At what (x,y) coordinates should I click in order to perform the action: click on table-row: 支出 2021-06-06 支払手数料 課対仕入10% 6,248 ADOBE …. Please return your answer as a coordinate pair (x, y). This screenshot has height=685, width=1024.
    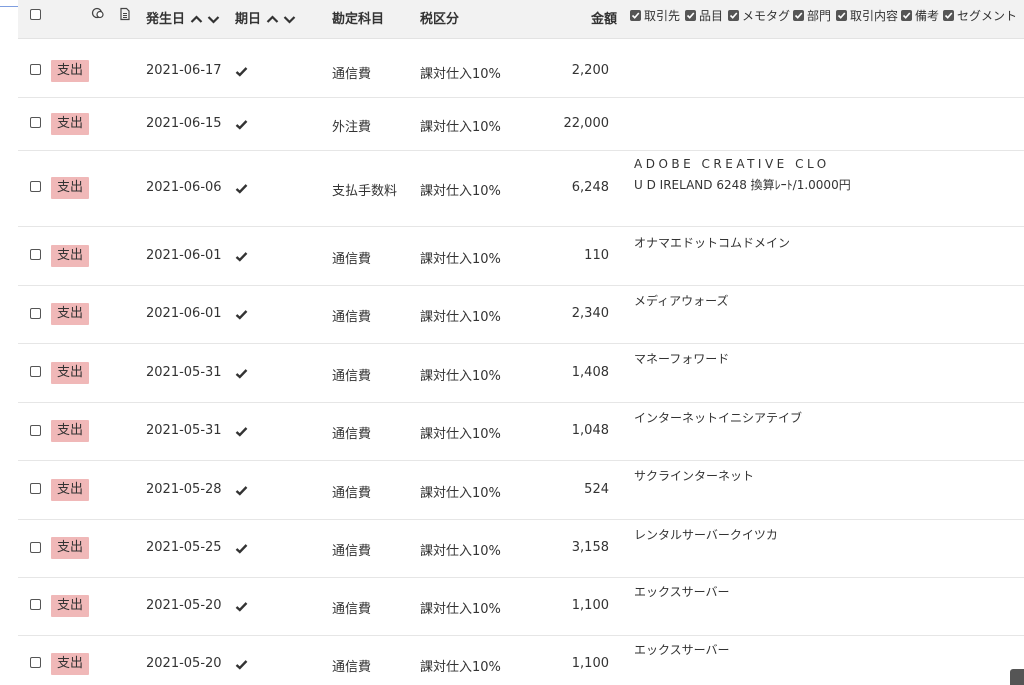
    Looking at the image, I should click on (521, 189).